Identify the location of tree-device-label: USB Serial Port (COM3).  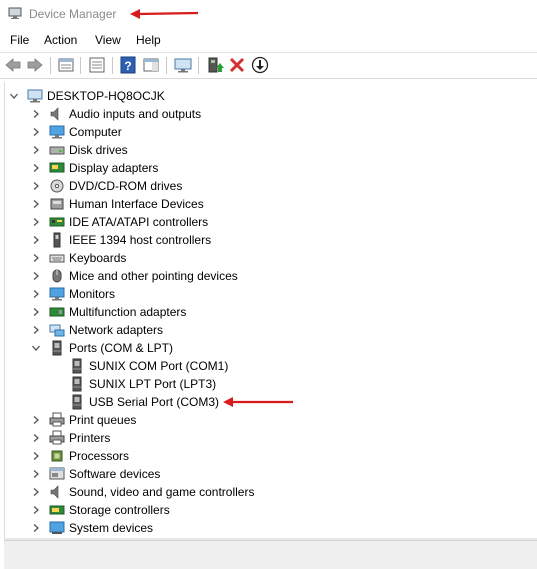
(154, 402).